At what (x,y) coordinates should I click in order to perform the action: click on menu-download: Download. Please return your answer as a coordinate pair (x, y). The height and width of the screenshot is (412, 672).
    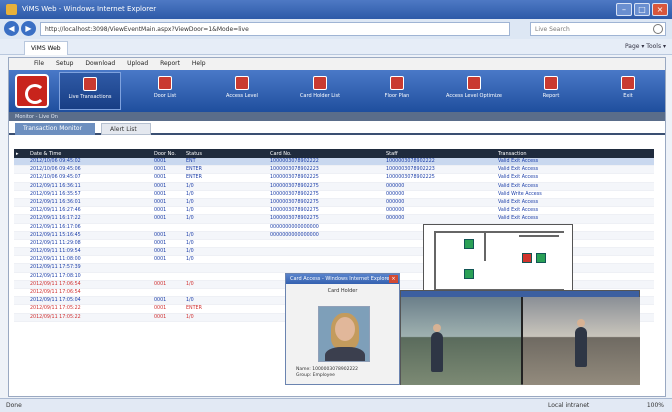
    Looking at the image, I should click on (100, 63).